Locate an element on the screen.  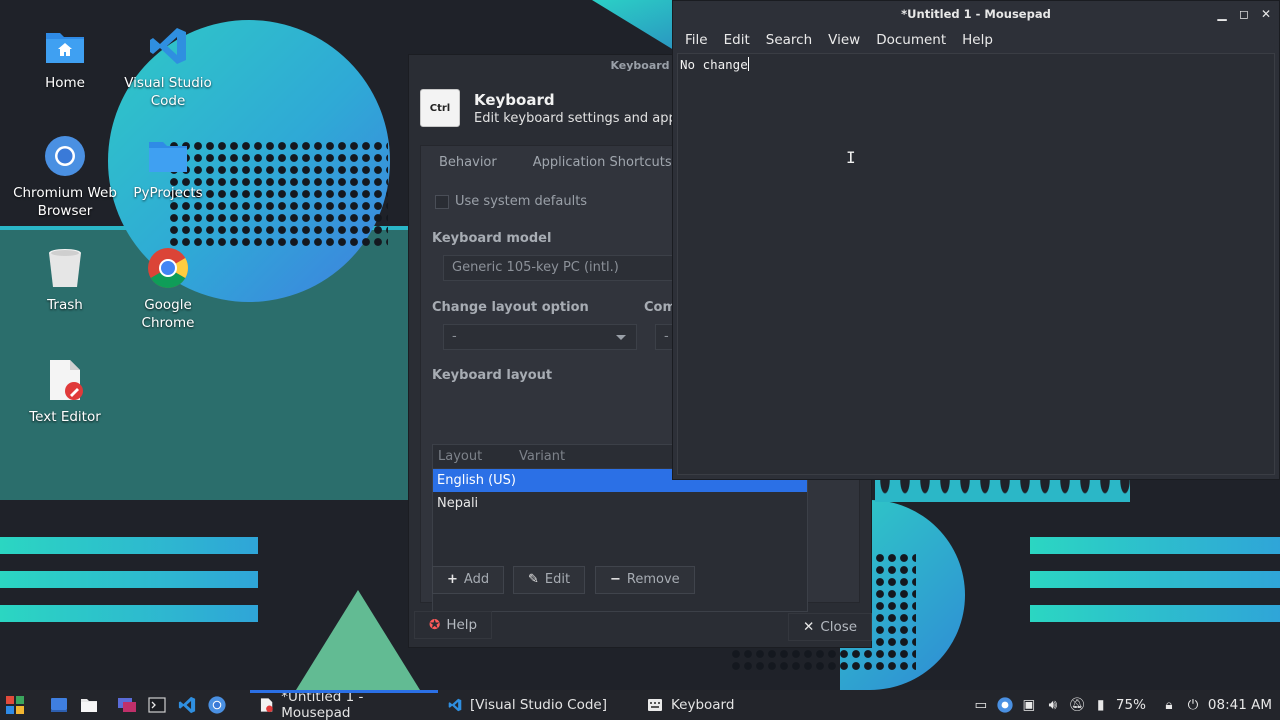
task-label: Keyboard is located at coordinates (702, 705).